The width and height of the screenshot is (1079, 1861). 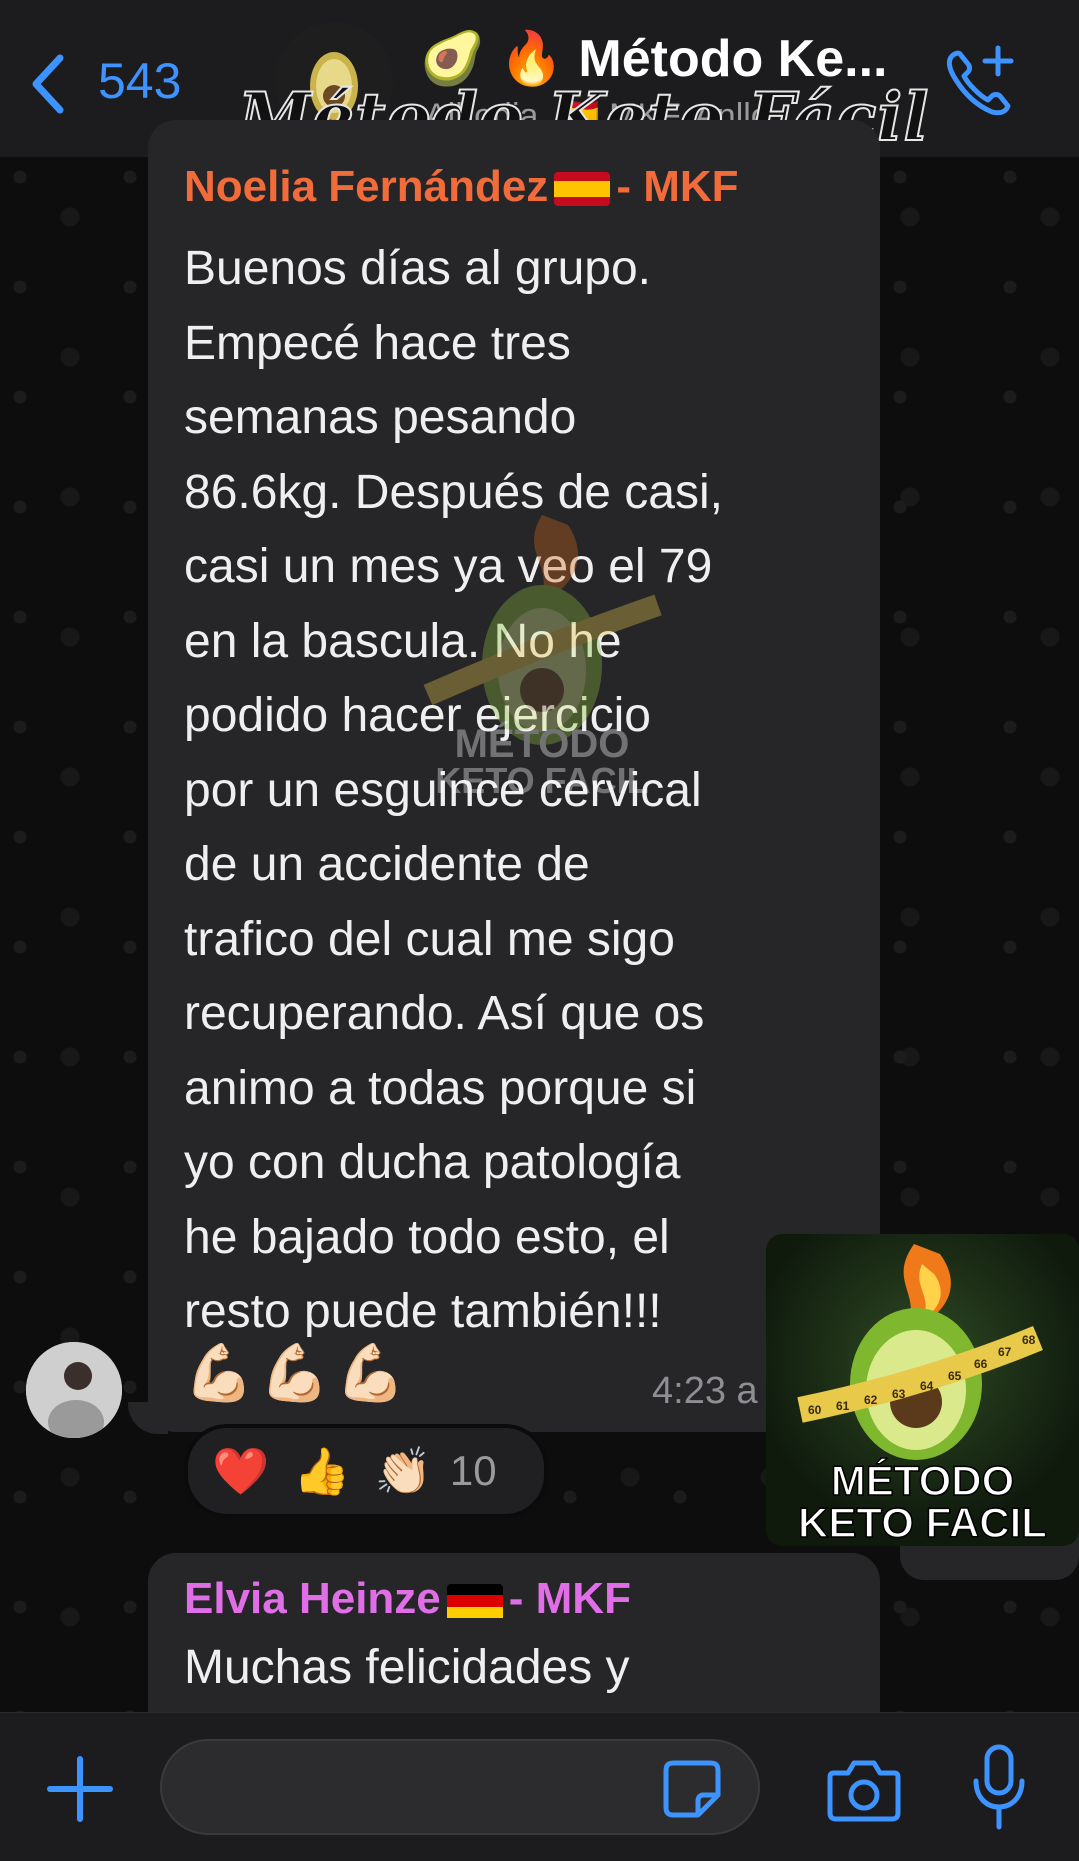 What do you see at coordinates (48, 84) in the screenshot?
I see `back-chevron-icon` at bounding box center [48, 84].